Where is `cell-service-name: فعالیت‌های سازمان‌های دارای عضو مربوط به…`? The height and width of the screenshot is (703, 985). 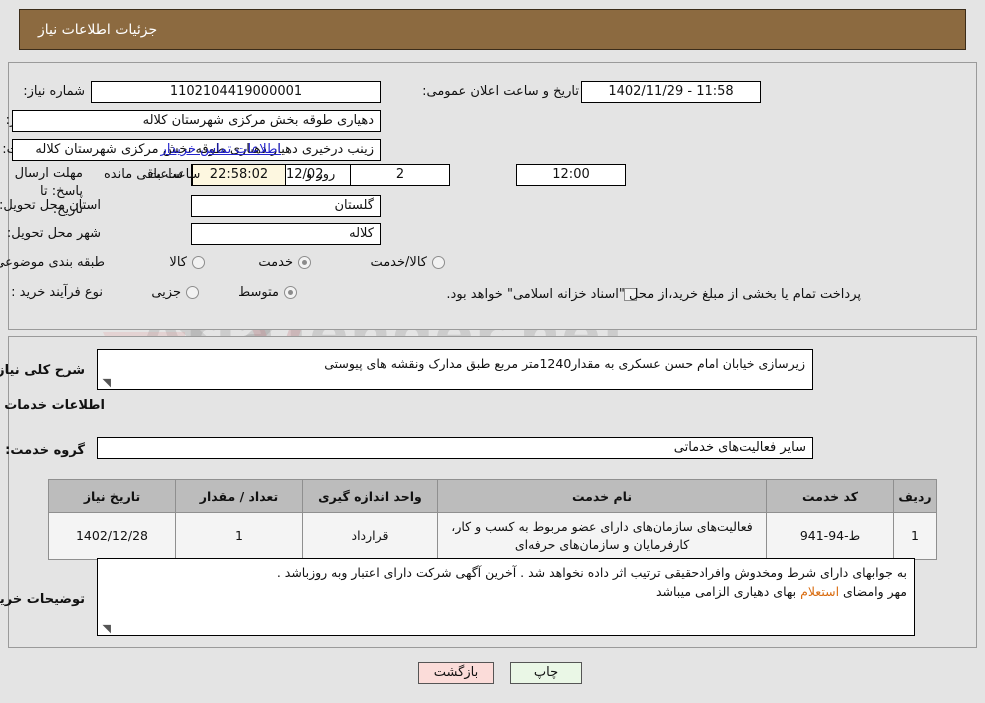 cell-service-name: فعالیت‌های سازمان‌های دارای عضو مربوط به… is located at coordinates (602, 536).